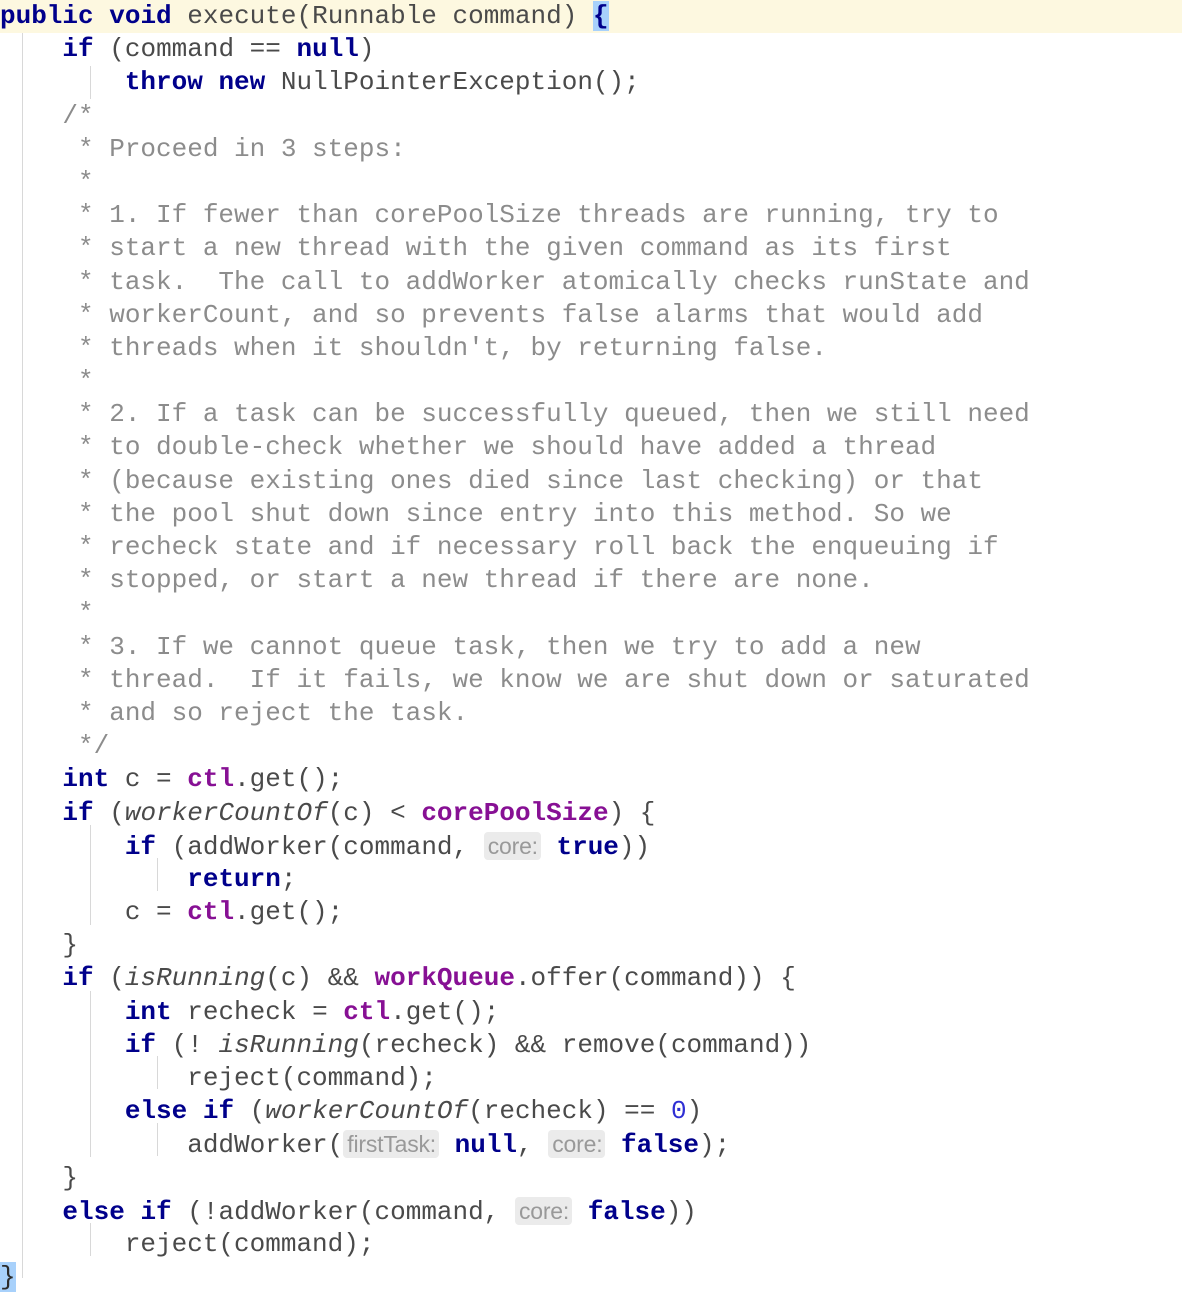 The image size is (1182, 1294). What do you see at coordinates (140, 16) in the screenshot?
I see `keyword-token: void` at bounding box center [140, 16].